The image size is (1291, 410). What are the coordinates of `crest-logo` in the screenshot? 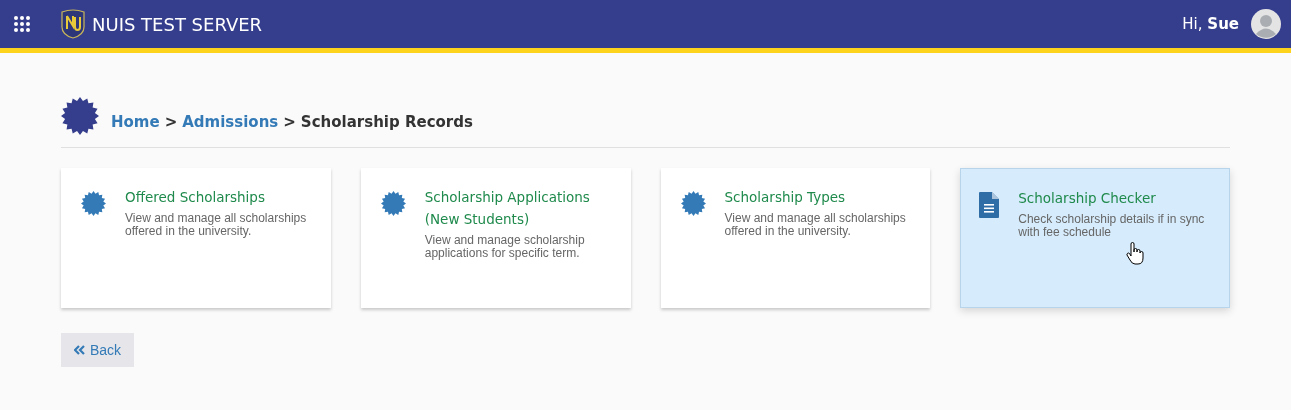 It's located at (73, 24).